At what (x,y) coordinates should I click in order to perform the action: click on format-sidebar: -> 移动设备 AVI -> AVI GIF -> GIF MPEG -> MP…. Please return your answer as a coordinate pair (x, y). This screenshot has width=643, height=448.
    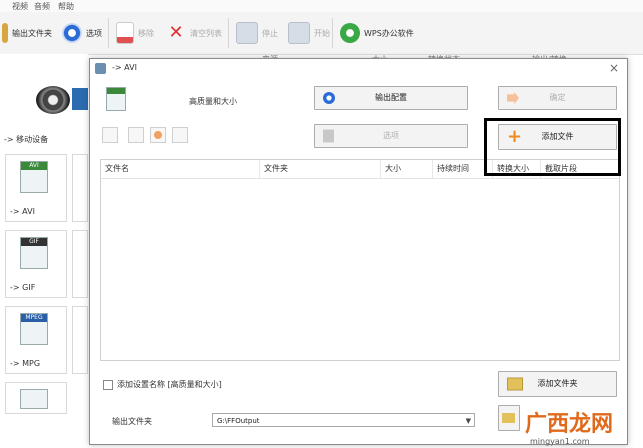
    Looking at the image, I should click on (44, 251).